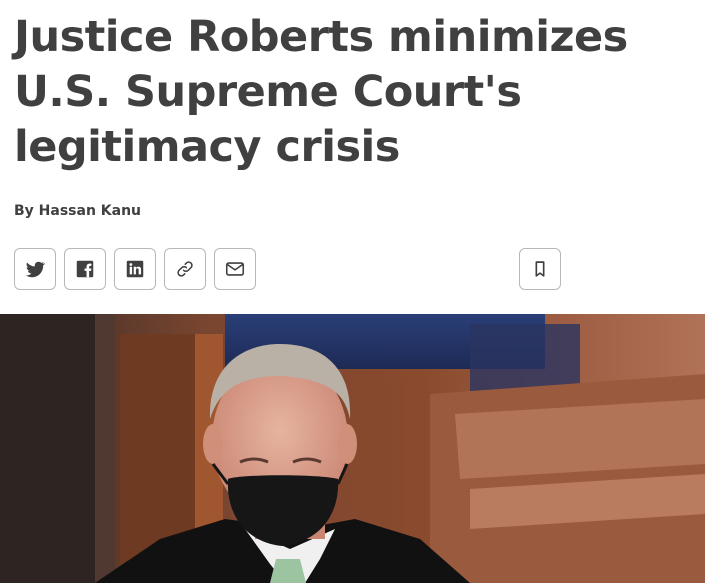  I want to click on link-icon, so click(185, 269).